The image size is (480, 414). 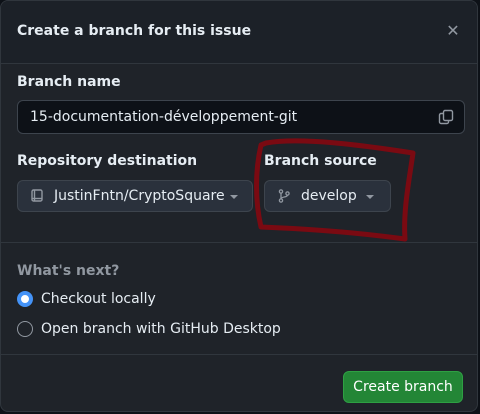 I want to click on radio-checkout-locally: Checkout locally, so click(x=117, y=299).